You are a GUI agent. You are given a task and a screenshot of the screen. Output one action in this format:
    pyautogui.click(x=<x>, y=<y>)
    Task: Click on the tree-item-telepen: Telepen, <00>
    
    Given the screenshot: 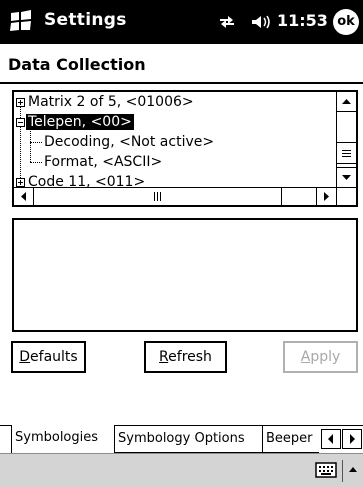 What is the action you would take?
    pyautogui.click(x=74, y=122)
    